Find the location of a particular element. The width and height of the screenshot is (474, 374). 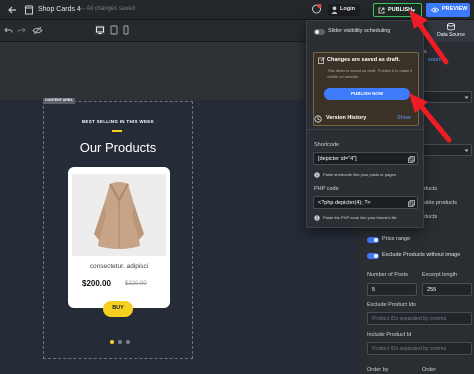

annotation-arrows is located at coordinates (430, 76).